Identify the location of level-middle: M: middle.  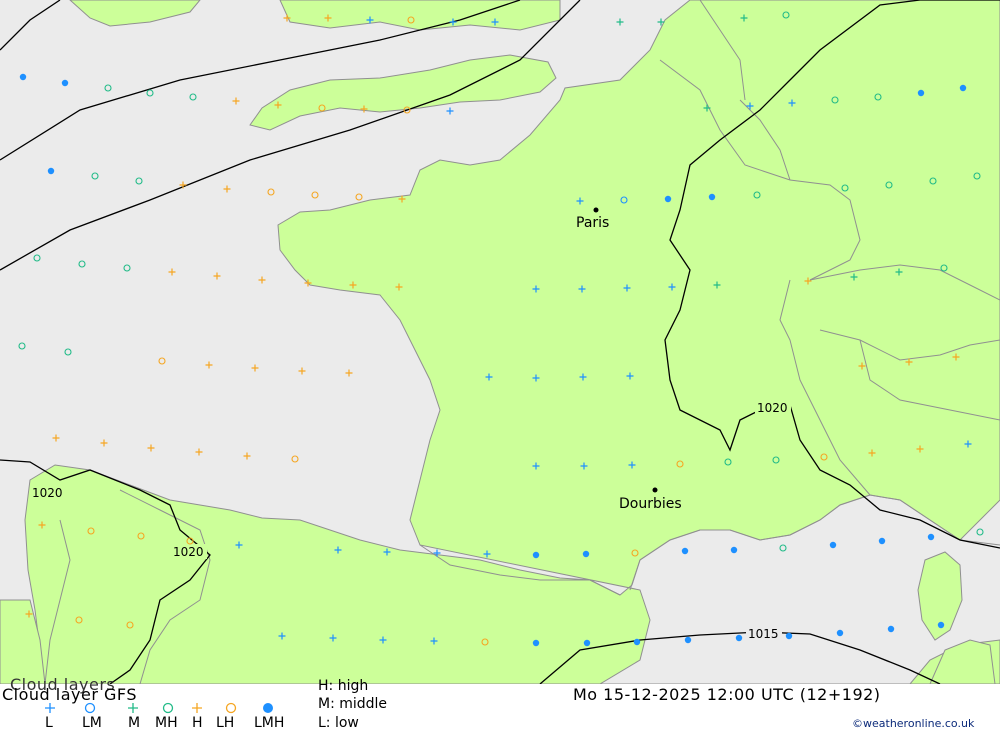
(353, 704).